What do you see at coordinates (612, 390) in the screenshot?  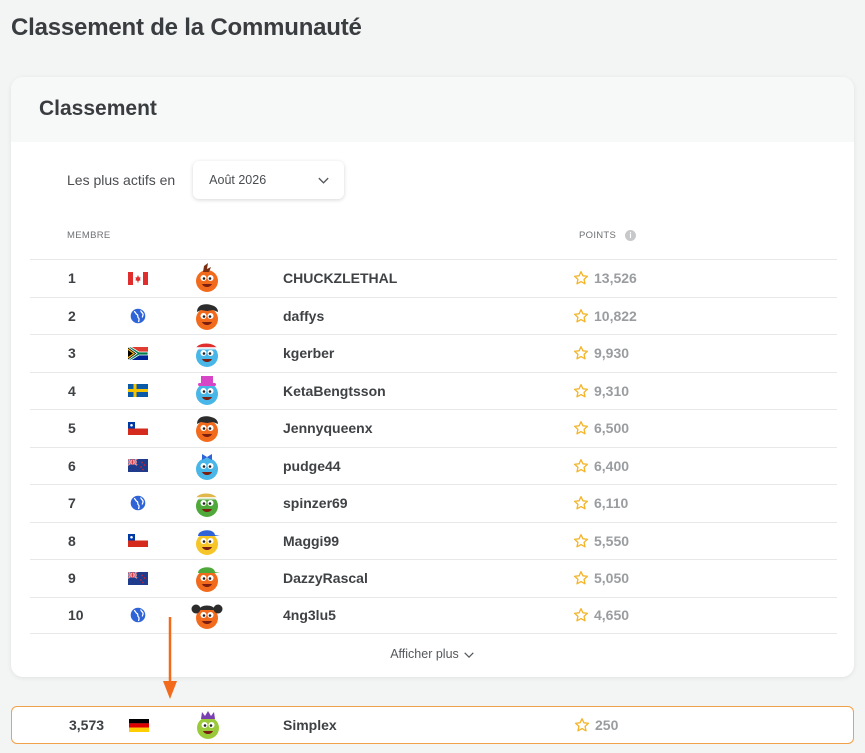 I see `points-value: 9,310` at bounding box center [612, 390].